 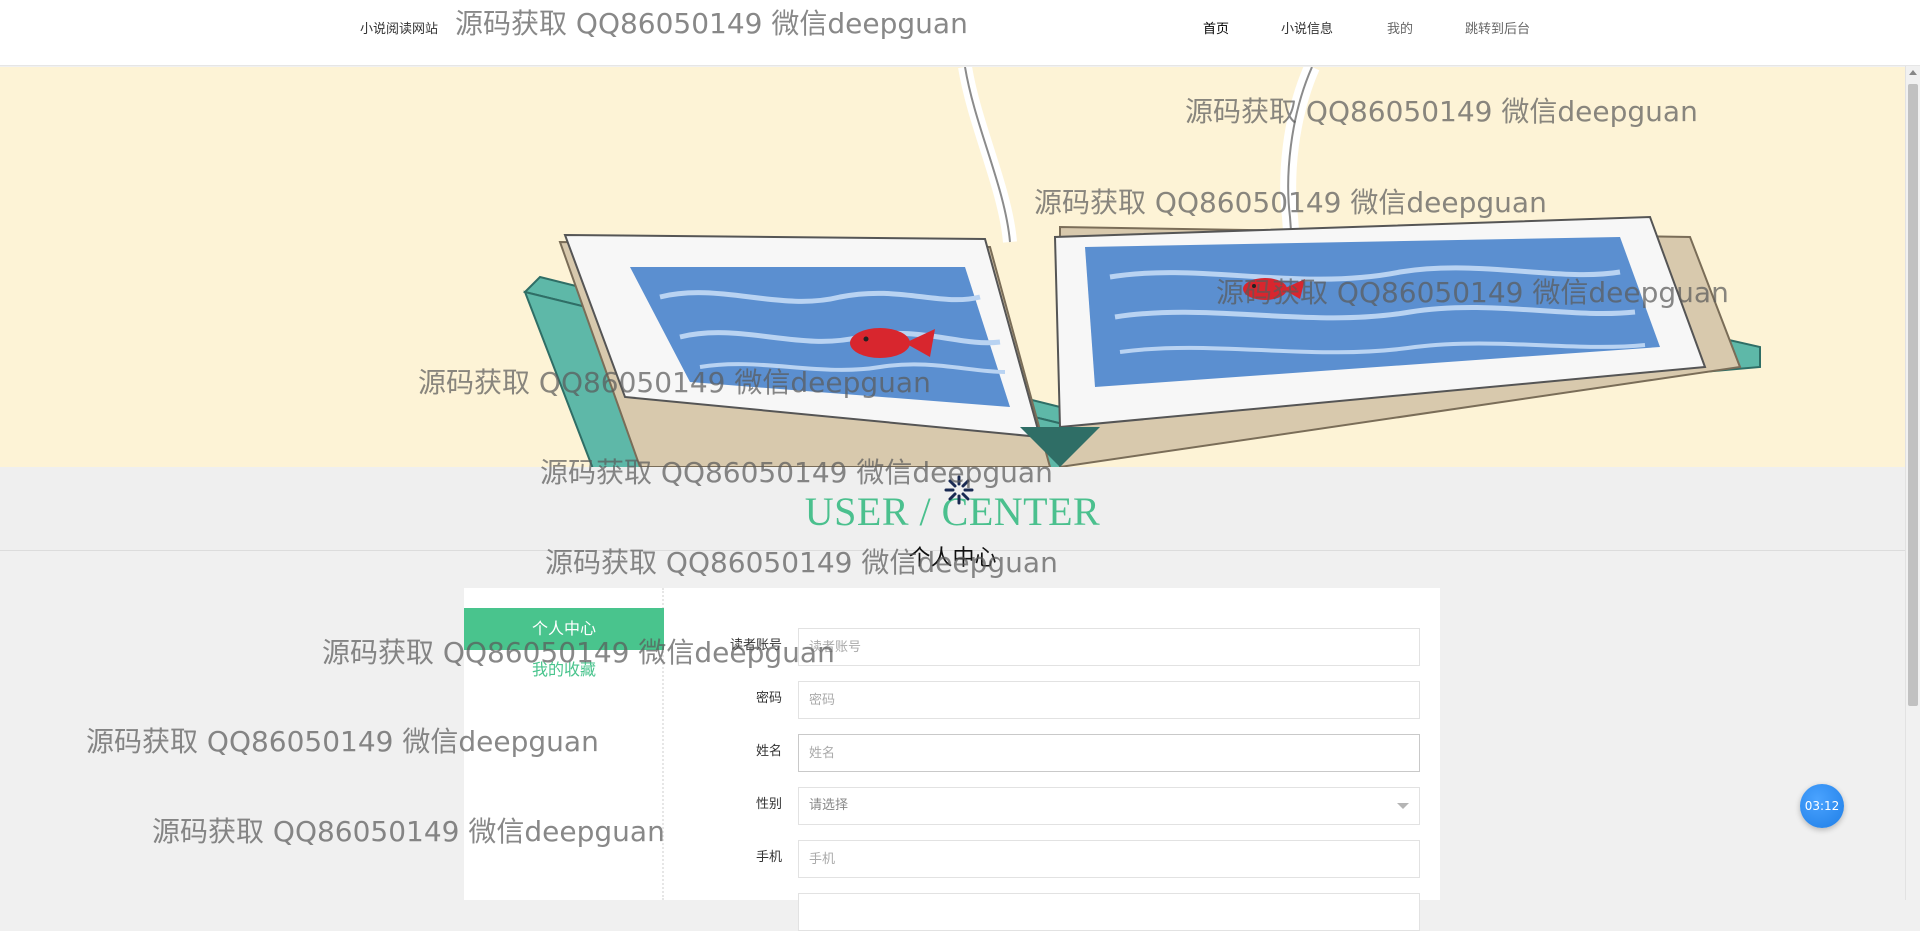 What do you see at coordinates (564, 744) in the screenshot?
I see `user-sidebar: 个人中心 我的收藏` at bounding box center [564, 744].